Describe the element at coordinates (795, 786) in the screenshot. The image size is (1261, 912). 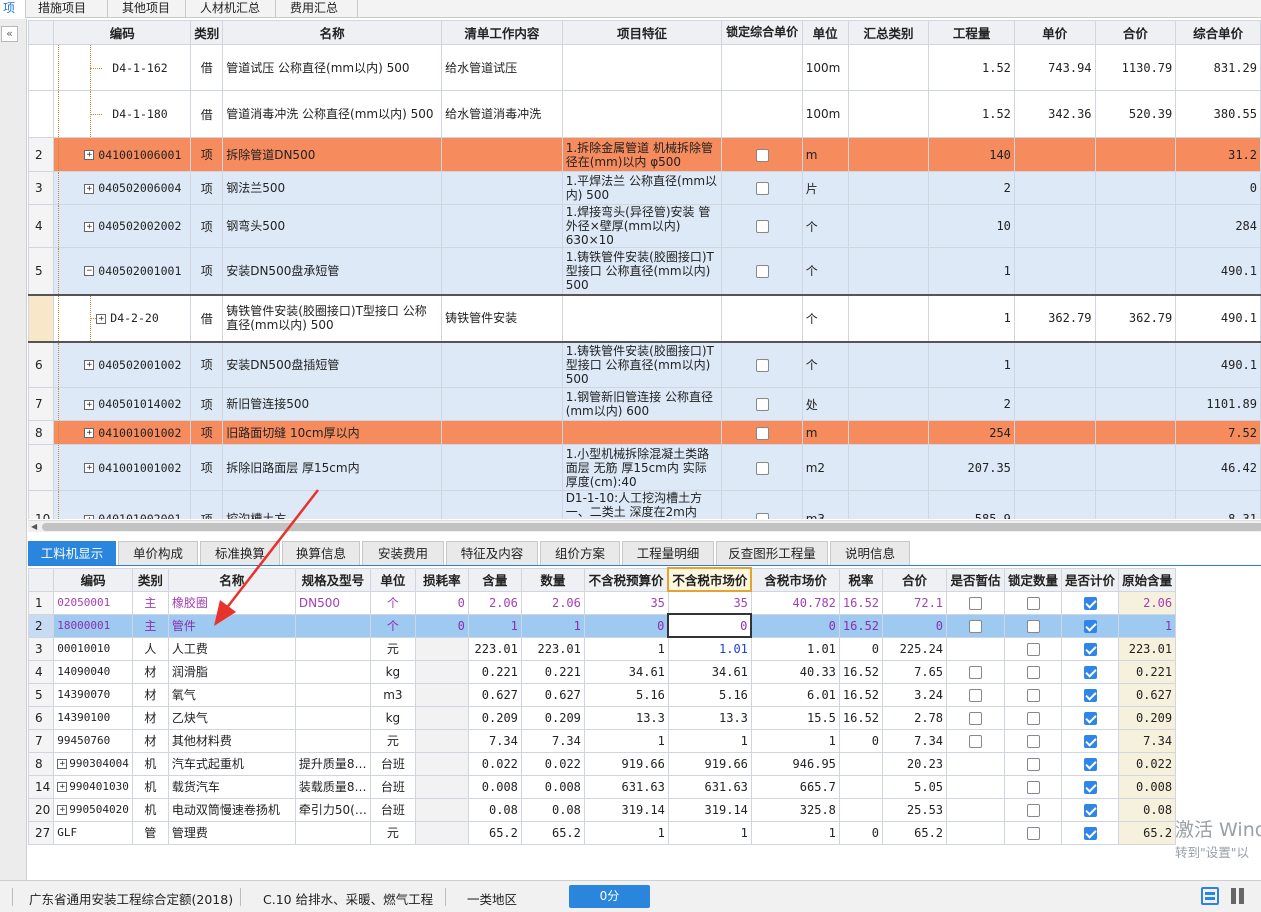
I see `tax-market-price: 665.7` at that location.